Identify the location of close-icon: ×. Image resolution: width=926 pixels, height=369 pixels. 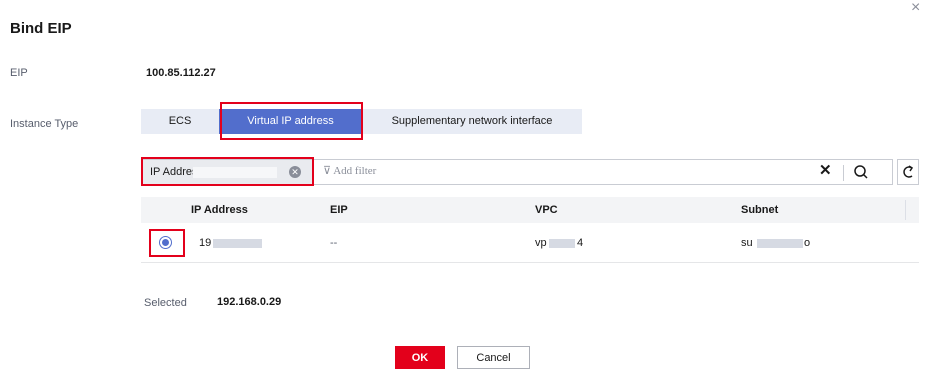
(915, 8).